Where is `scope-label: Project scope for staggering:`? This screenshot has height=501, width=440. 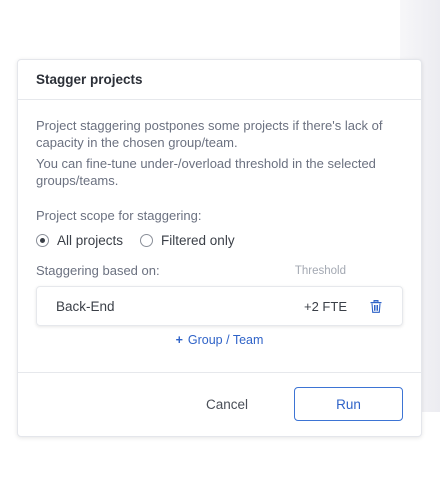
scope-label: Project scope for staggering: is located at coordinates (119, 215).